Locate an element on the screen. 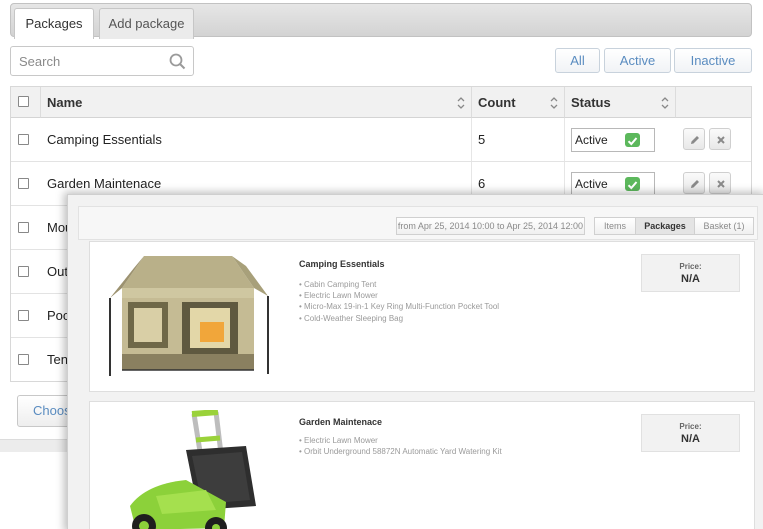  filter-inactive-button: Inactive is located at coordinates (713, 60).